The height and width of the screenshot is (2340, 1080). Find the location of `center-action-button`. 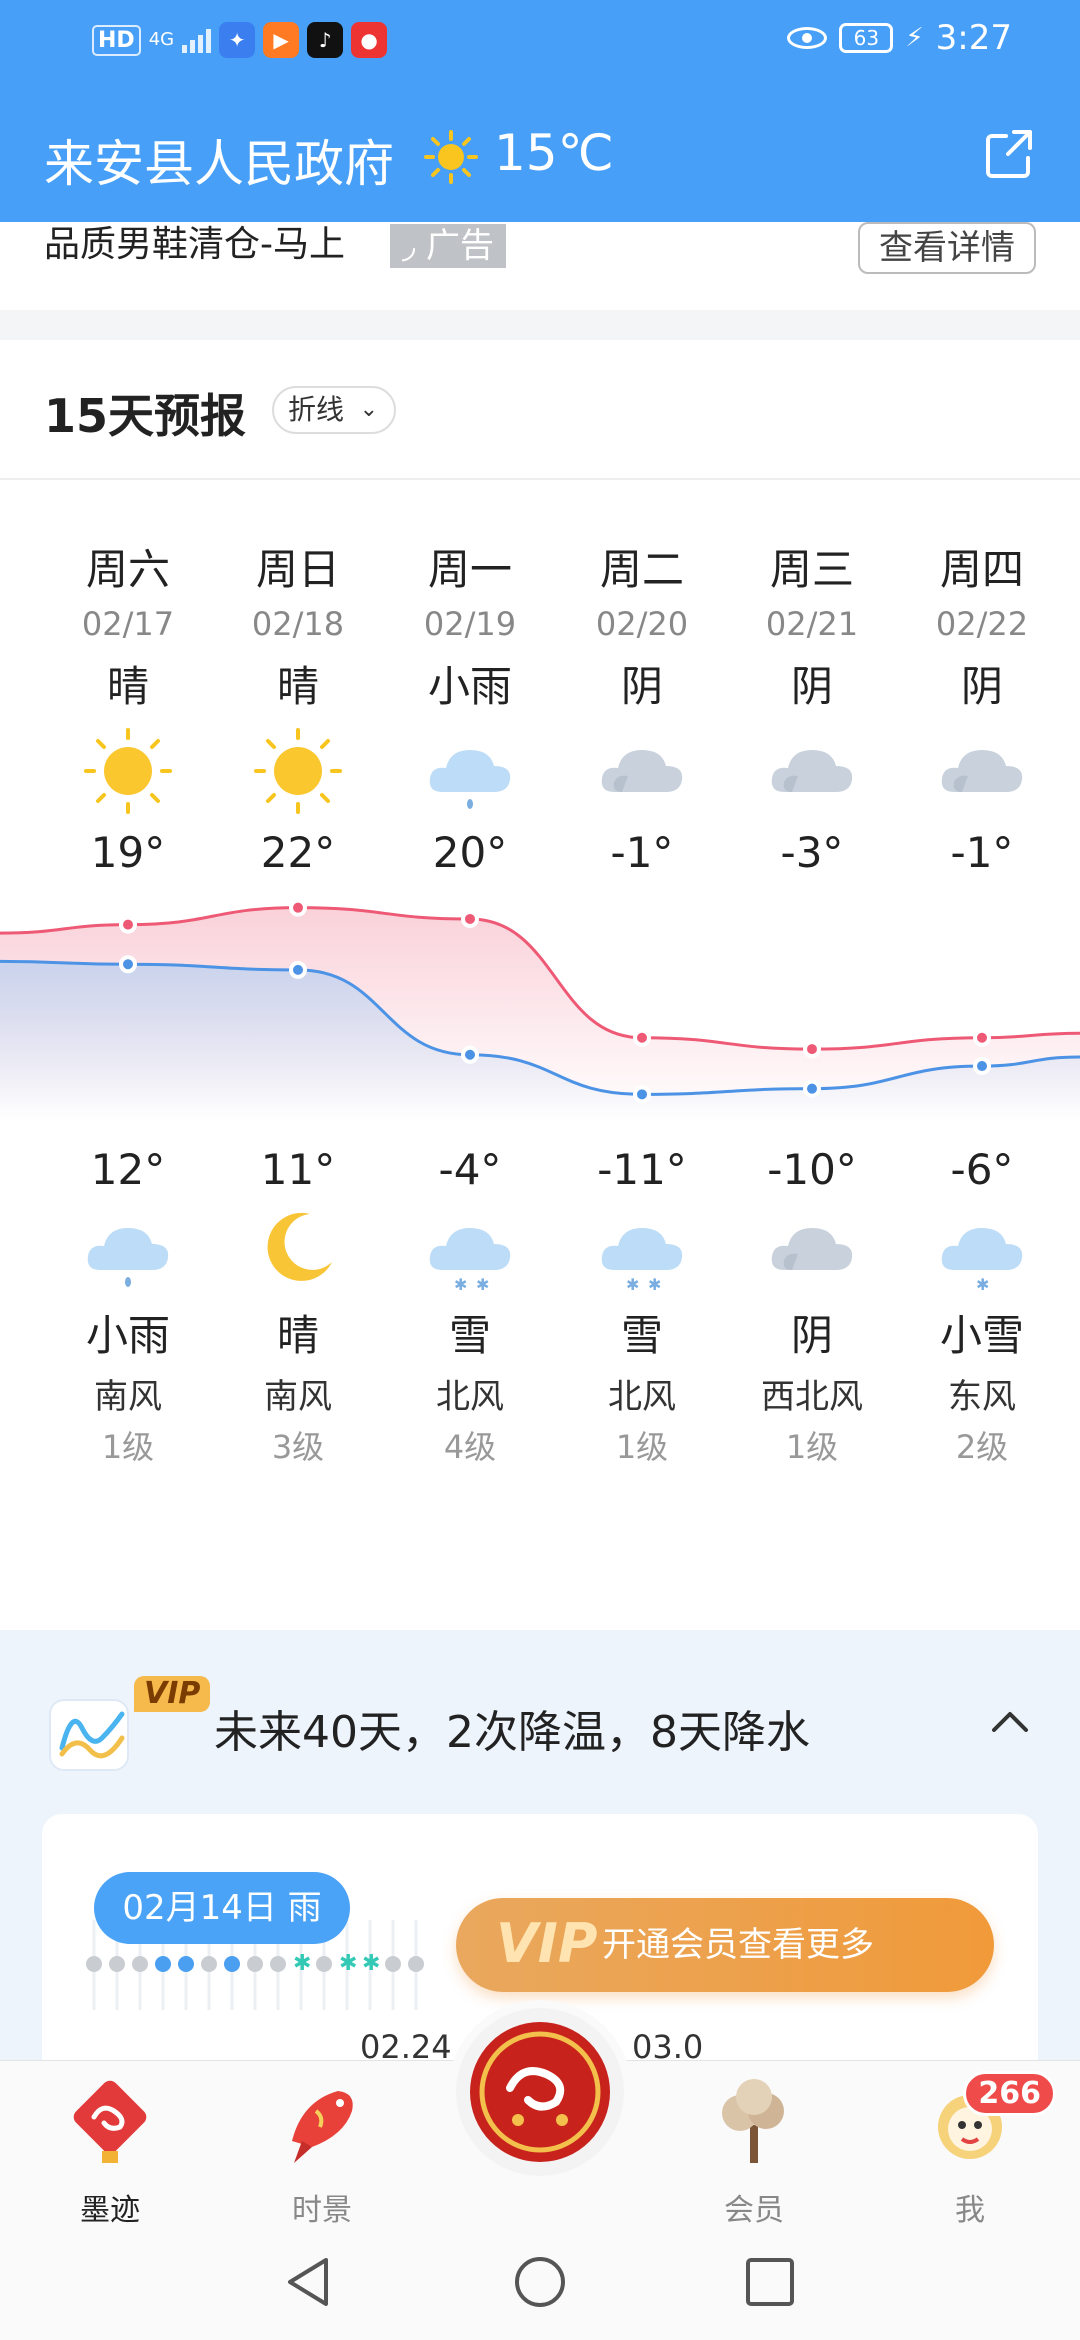

center-action-button is located at coordinates (540, 2092).